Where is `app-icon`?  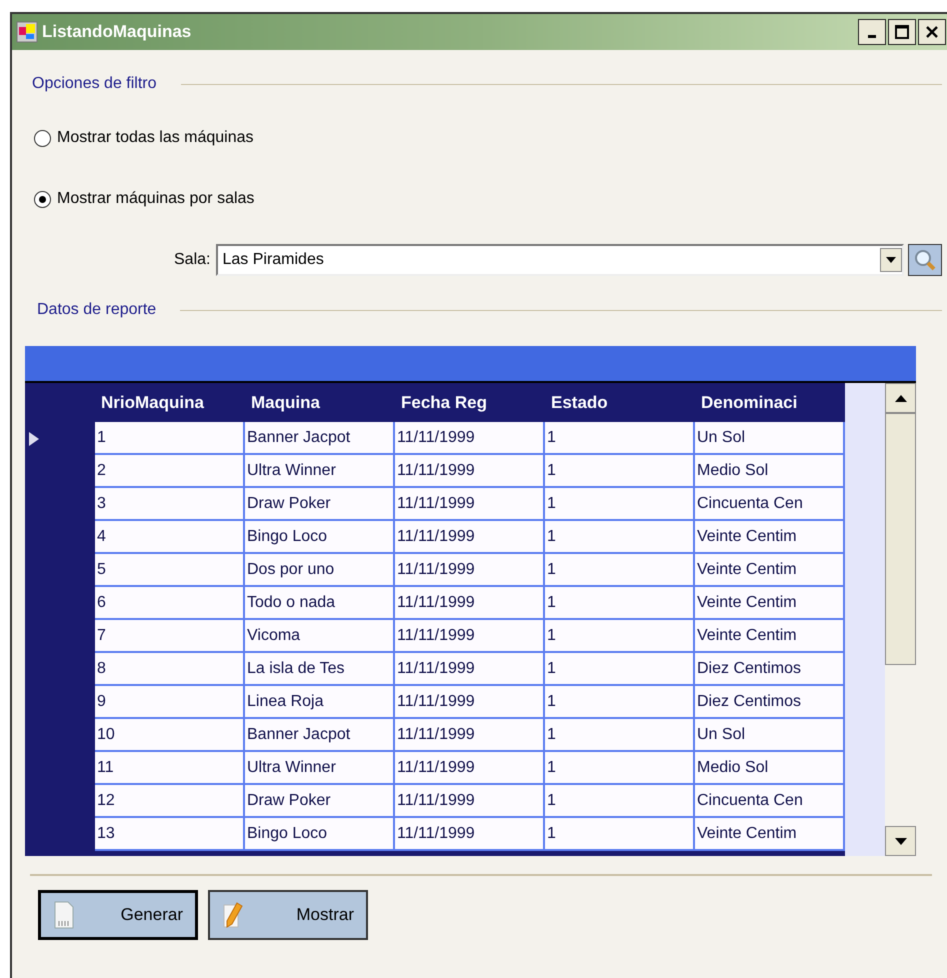 app-icon is located at coordinates (27, 32).